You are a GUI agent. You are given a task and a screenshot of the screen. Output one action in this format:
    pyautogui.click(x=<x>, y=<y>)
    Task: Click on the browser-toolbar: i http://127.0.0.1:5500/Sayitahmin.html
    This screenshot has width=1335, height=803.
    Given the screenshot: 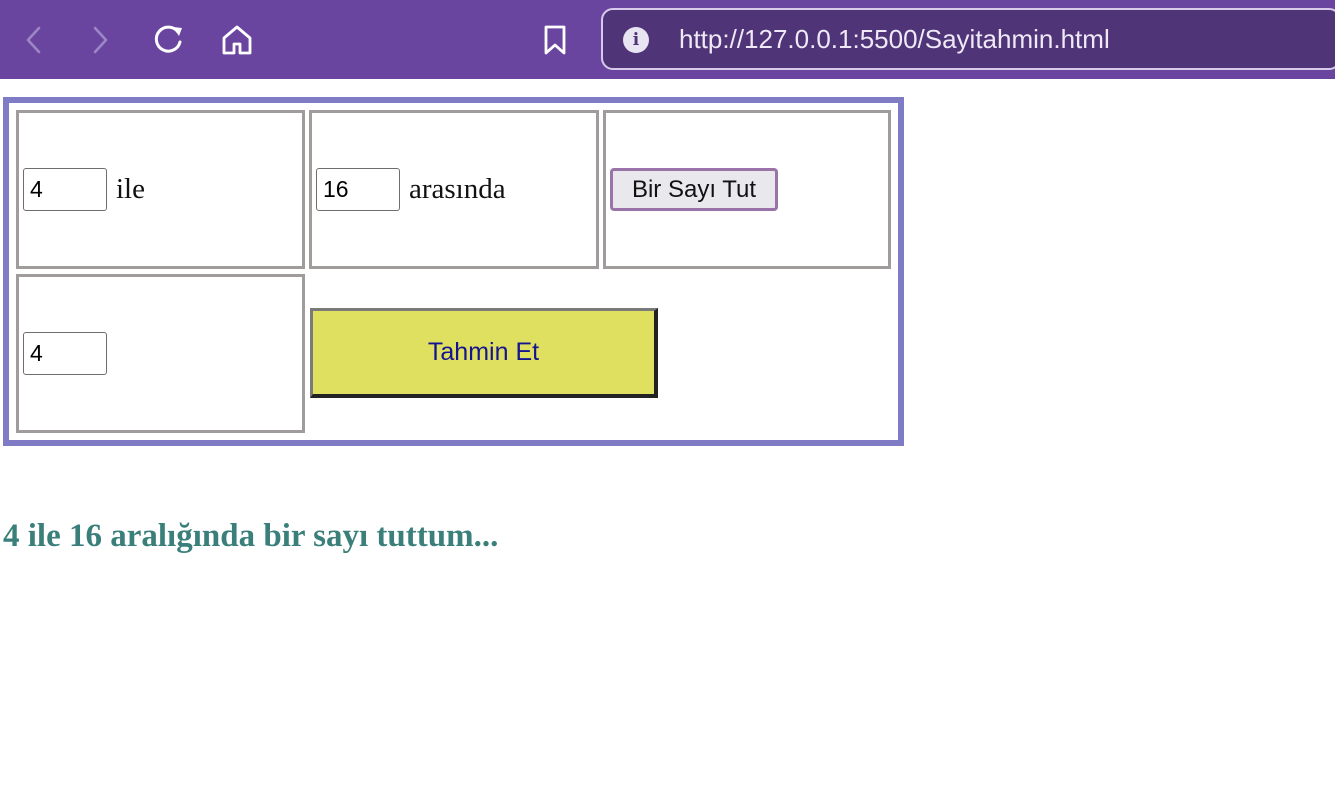 What is the action you would take?
    pyautogui.click(x=667, y=39)
    